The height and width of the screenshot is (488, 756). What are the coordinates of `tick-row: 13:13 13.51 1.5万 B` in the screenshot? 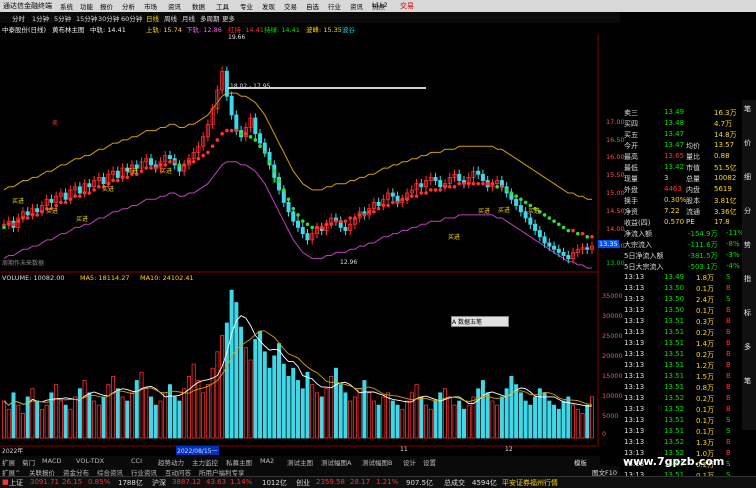 It's located at (682, 377).